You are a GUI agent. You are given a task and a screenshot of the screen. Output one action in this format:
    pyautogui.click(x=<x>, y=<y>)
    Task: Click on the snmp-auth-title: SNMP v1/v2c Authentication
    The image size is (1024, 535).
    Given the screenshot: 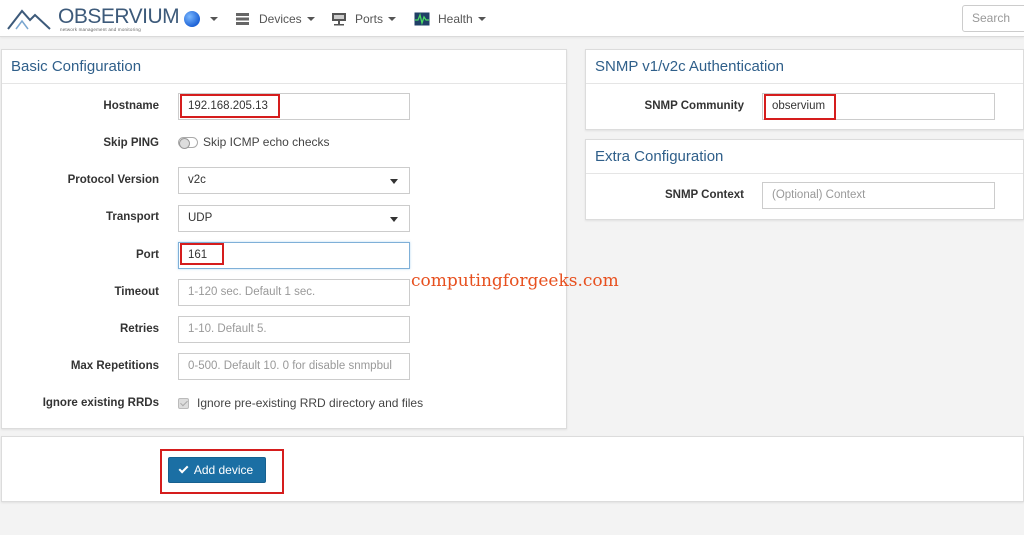 What is the action you would take?
    pyautogui.click(x=804, y=67)
    